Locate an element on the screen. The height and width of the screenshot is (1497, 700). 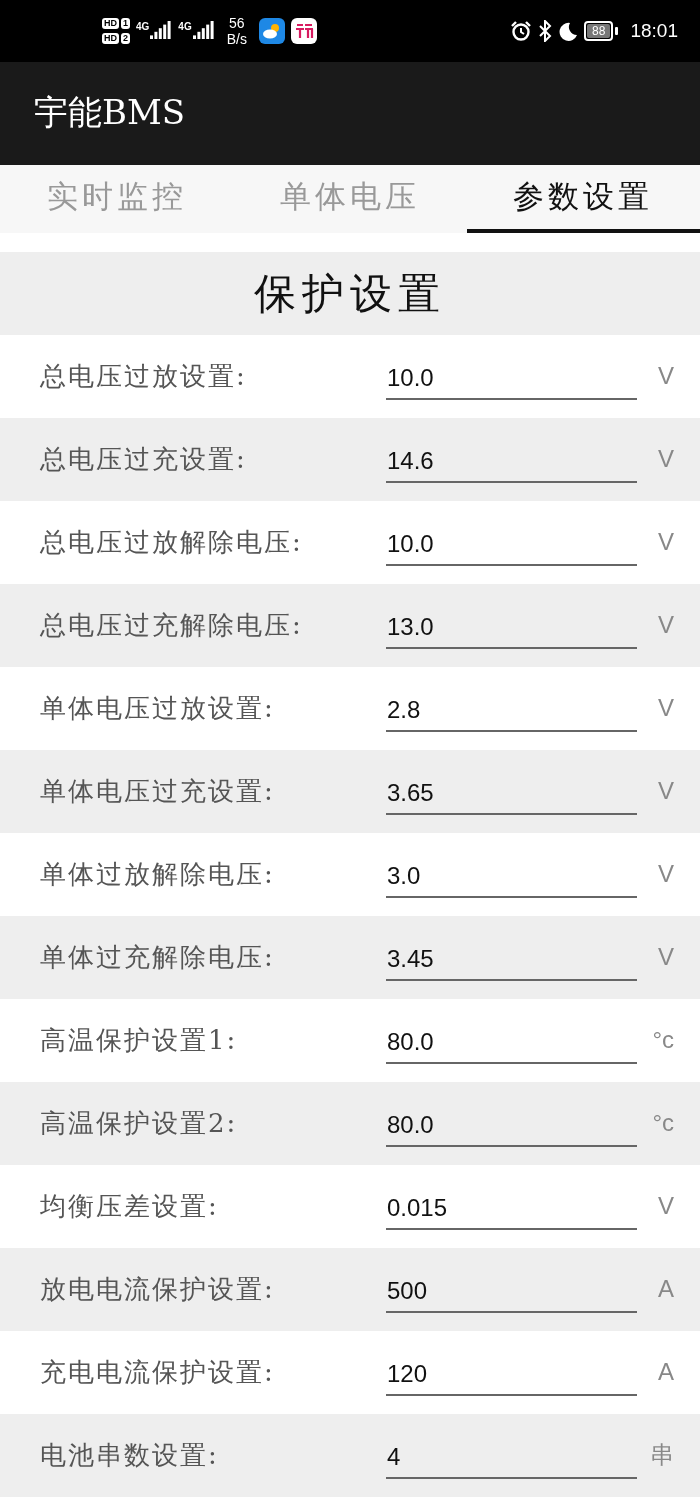
setting-label: 充电电流保护设置: is located at coordinates (158, 1372).